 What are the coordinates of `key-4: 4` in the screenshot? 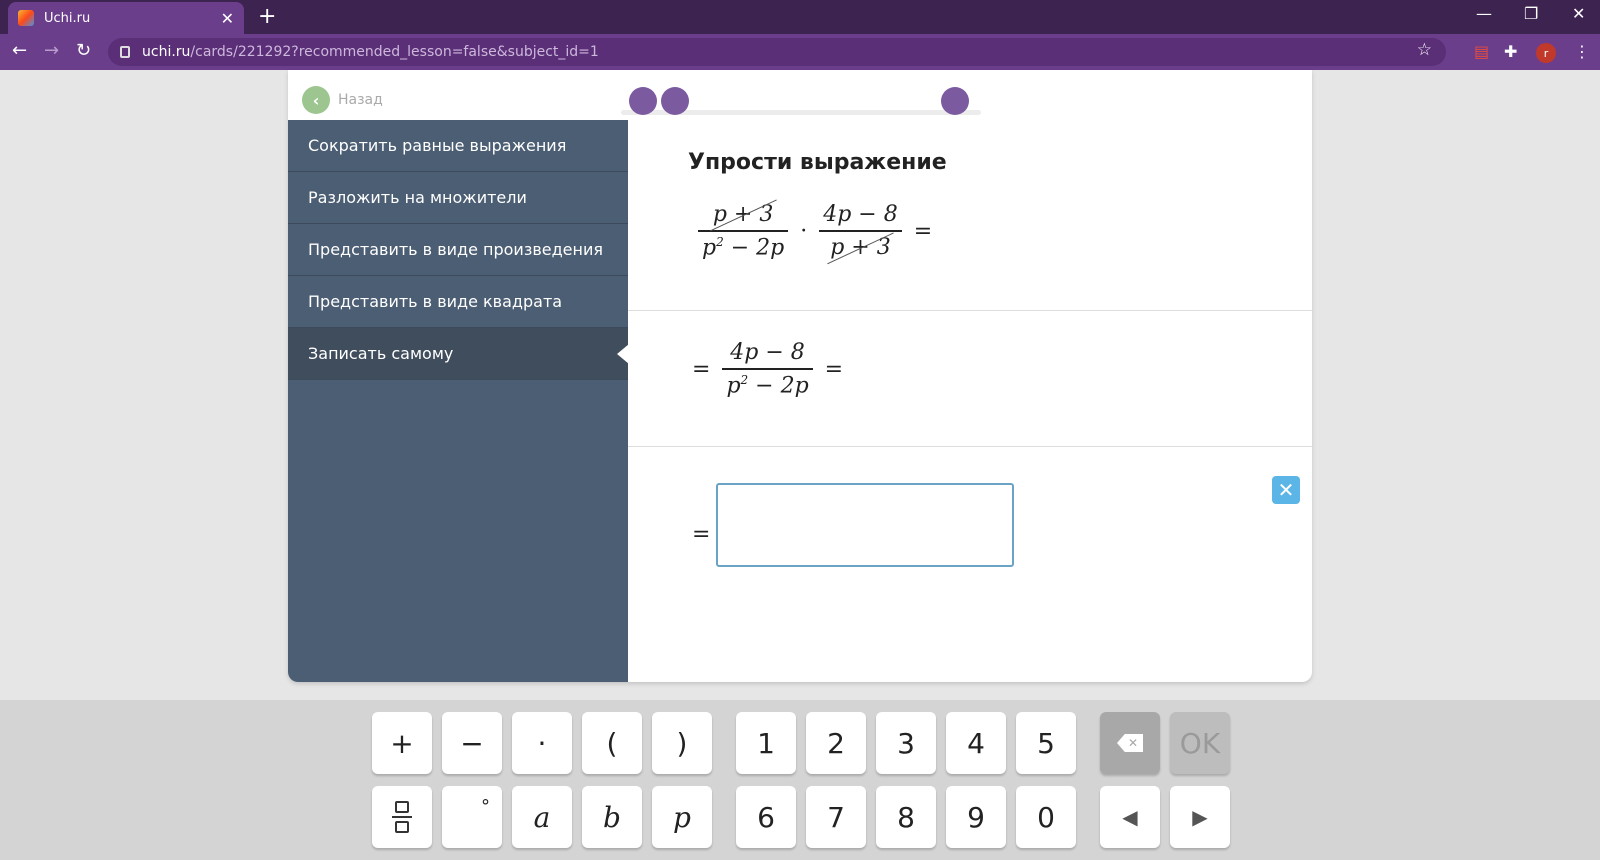 It's located at (976, 743).